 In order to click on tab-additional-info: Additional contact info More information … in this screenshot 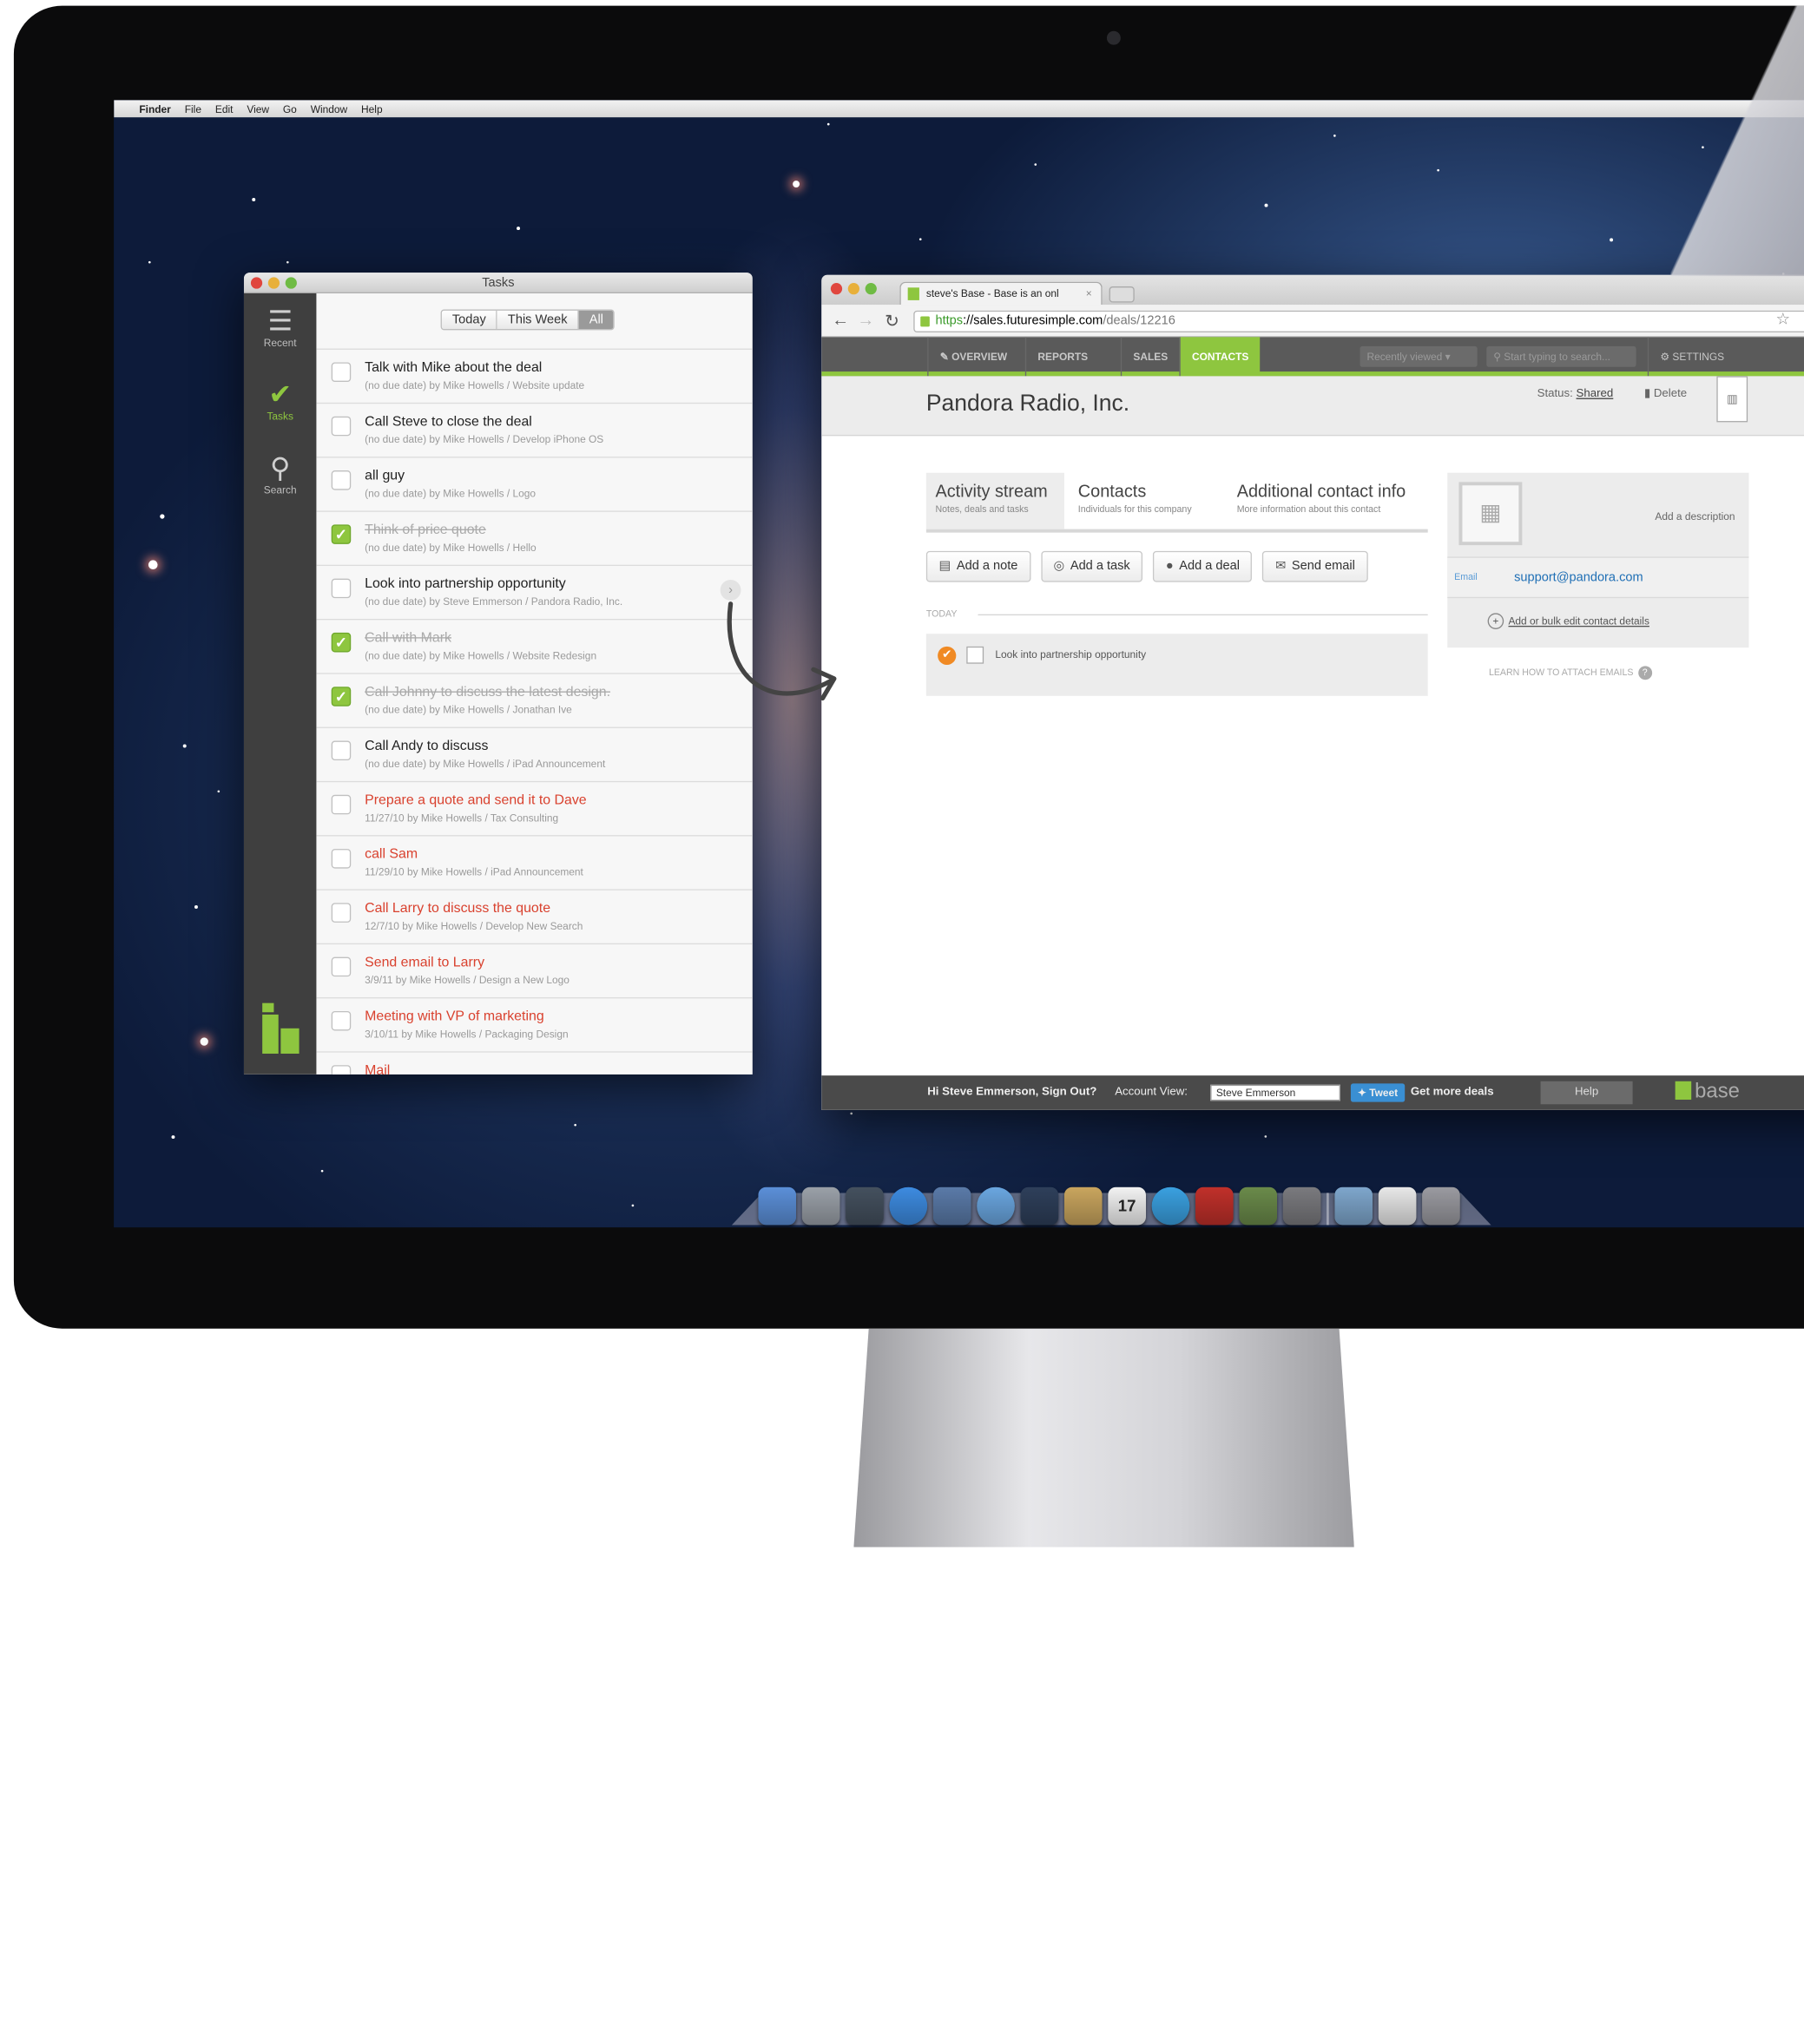, I will do `click(1328, 501)`.